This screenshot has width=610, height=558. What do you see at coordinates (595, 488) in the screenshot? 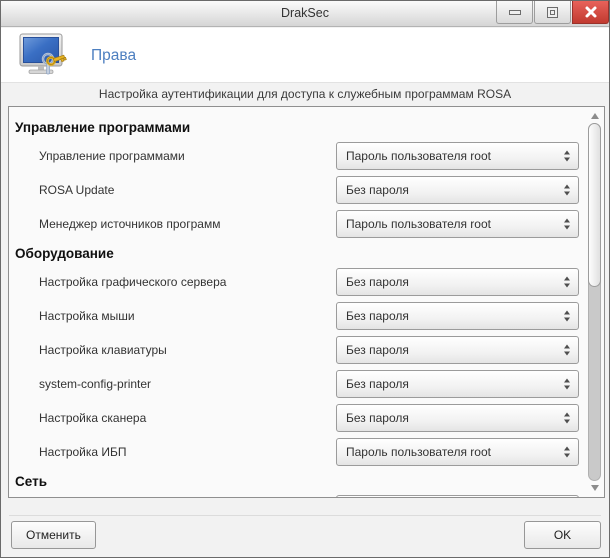
I see `scroll-down-icon` at bounding box center [595, 488].